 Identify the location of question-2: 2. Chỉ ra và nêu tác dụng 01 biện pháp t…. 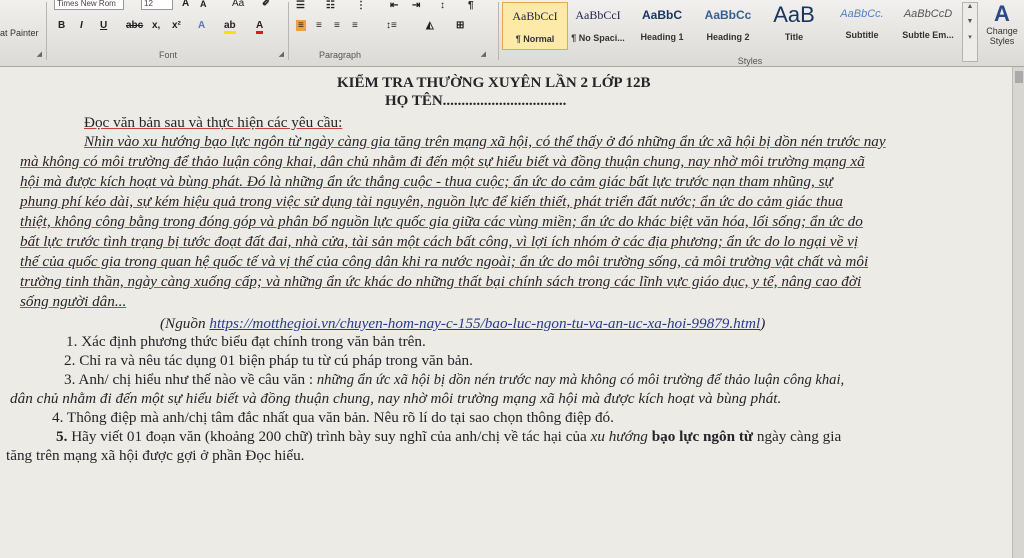
(268, 360).